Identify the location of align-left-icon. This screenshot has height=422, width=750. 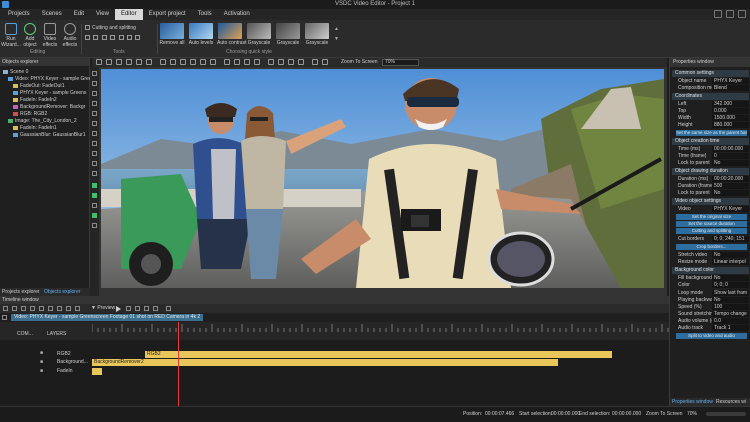
(163, 62).